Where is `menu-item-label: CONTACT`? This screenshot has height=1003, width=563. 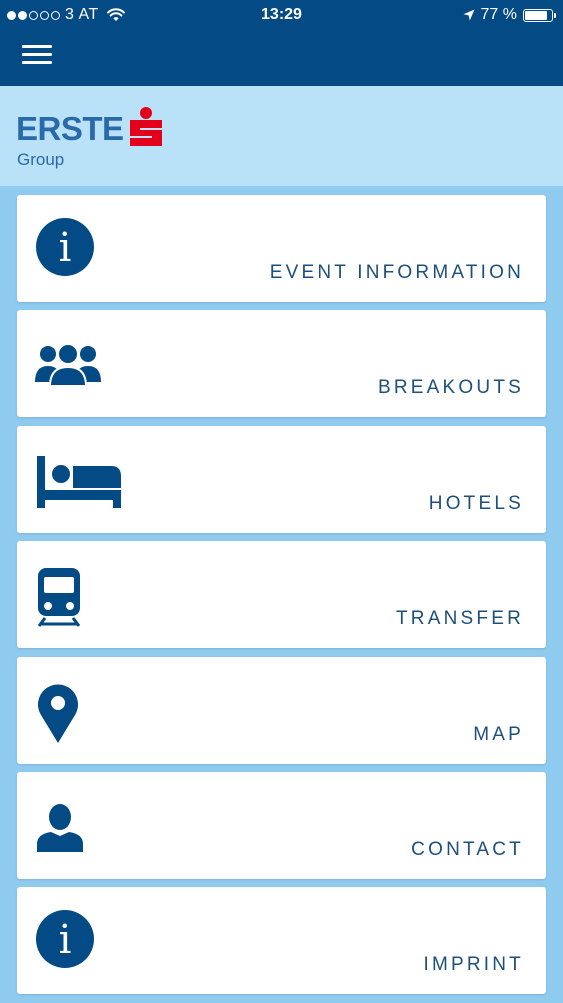
menu-item-label: CONTACT is located at coordinates (467, 849).